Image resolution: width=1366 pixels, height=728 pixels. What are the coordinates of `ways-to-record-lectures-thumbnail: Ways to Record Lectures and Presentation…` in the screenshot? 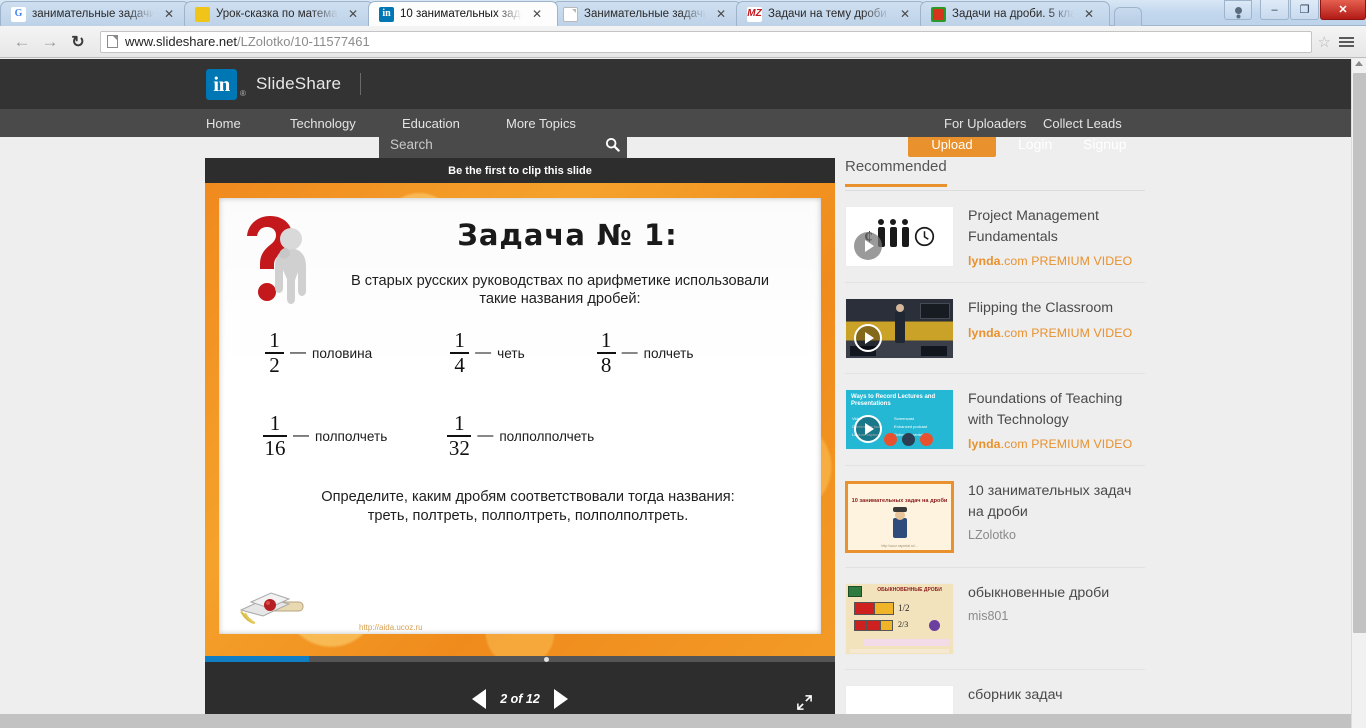 It's located at (899, 420).